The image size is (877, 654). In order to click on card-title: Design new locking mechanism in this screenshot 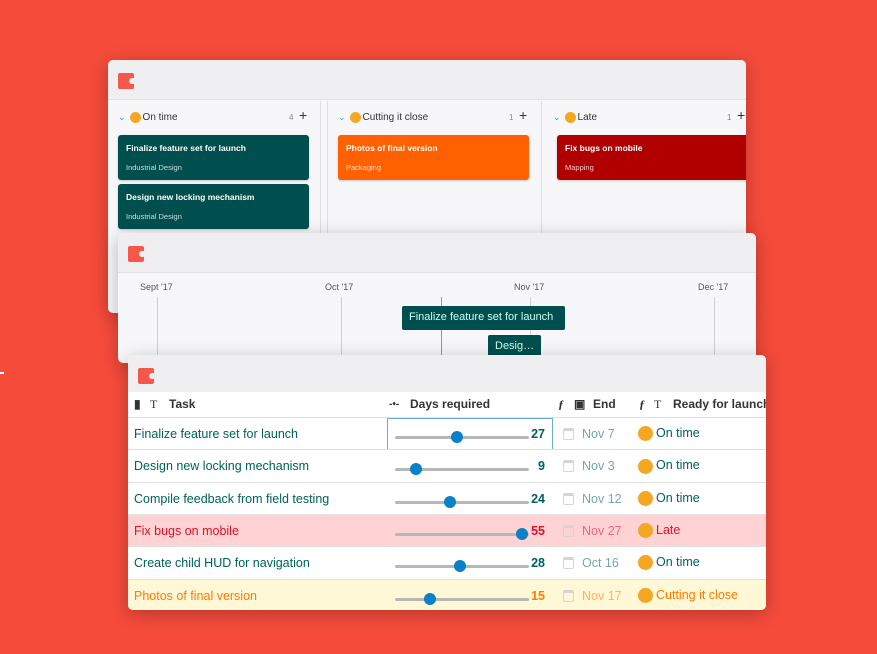, I will do `click(190, 197)`.